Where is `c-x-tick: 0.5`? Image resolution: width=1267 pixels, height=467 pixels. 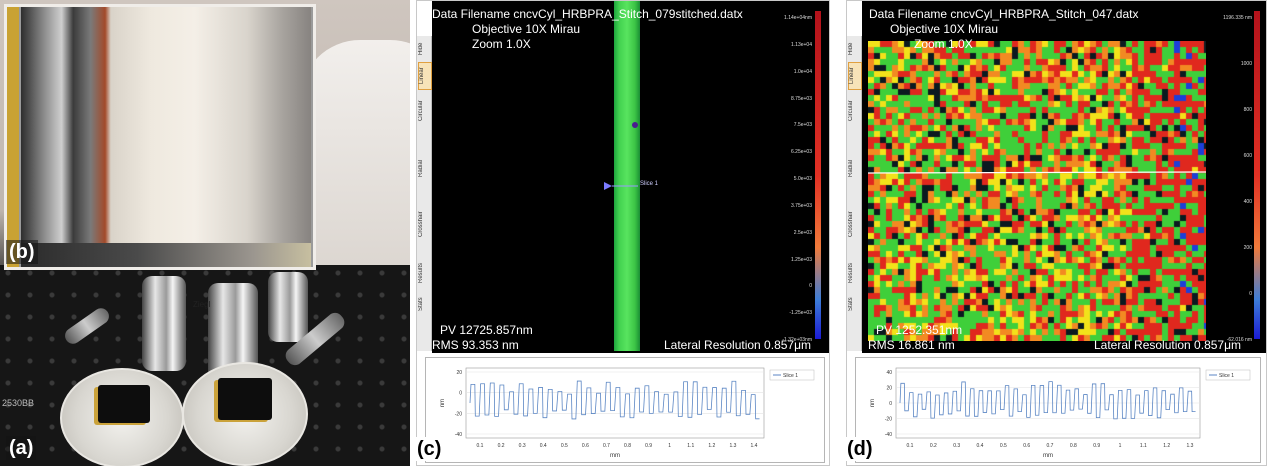
c-x-tick: 0.5 is located at coordinates (564, 446).